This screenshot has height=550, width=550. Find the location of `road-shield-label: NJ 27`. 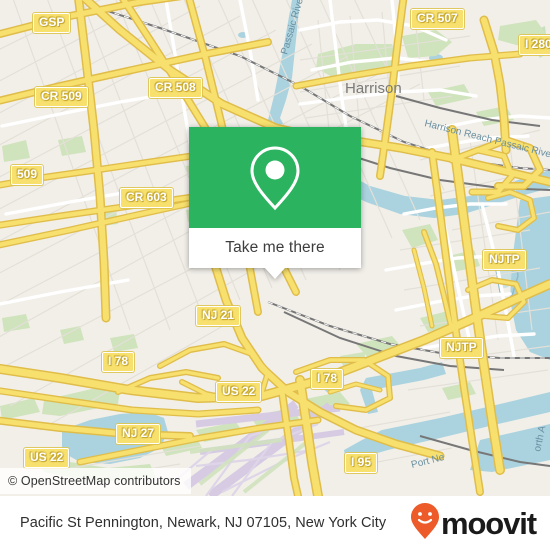

road-shield-label: NJ 27 is located at coordinates (138, 433).